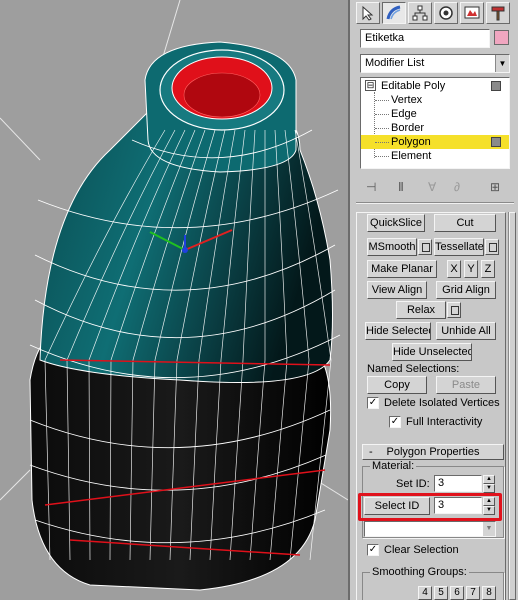  I want to click on unhide-all-button: Unhide All, so click(466, 331).